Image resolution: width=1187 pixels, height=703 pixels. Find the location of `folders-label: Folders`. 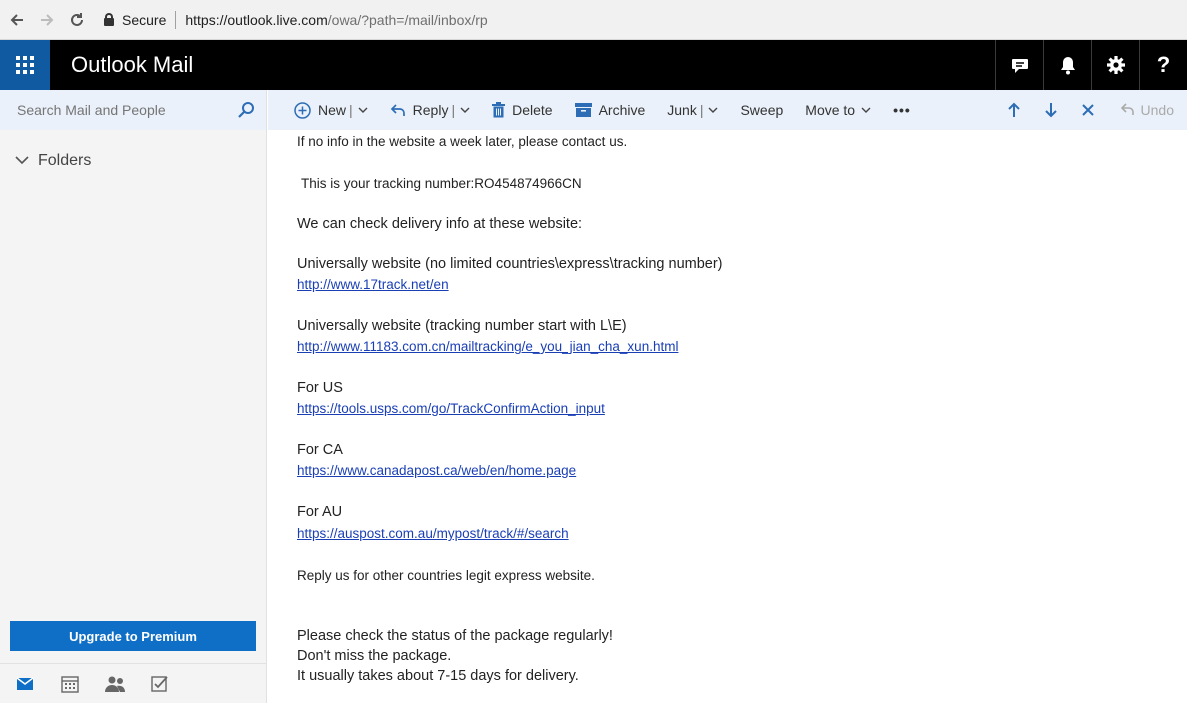

folders-label: Folders is located at coordinates (65, 160).